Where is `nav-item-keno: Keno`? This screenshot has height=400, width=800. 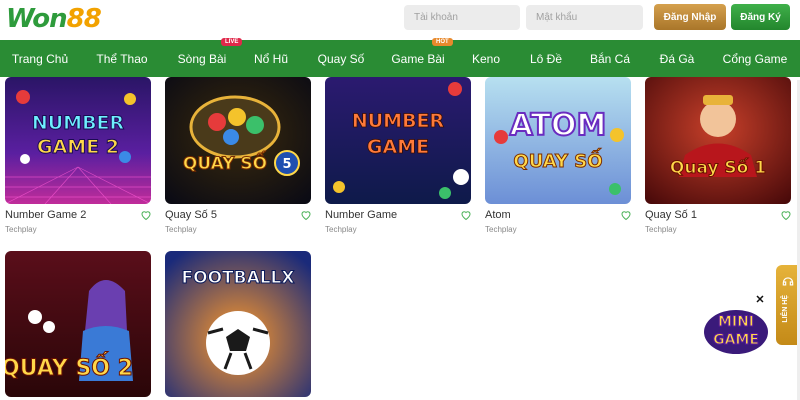 nav-item-keno: Keno is located at coordinates (486, 58).